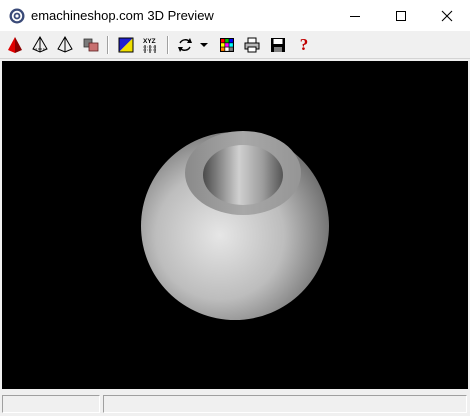  I want to click on parts-view-button, so click(91, 45).